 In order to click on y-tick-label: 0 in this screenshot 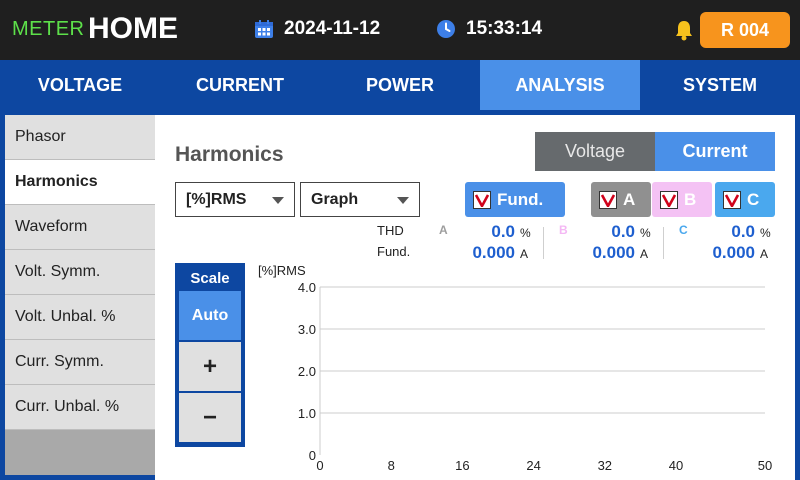, I will do `click(312, 455)`.